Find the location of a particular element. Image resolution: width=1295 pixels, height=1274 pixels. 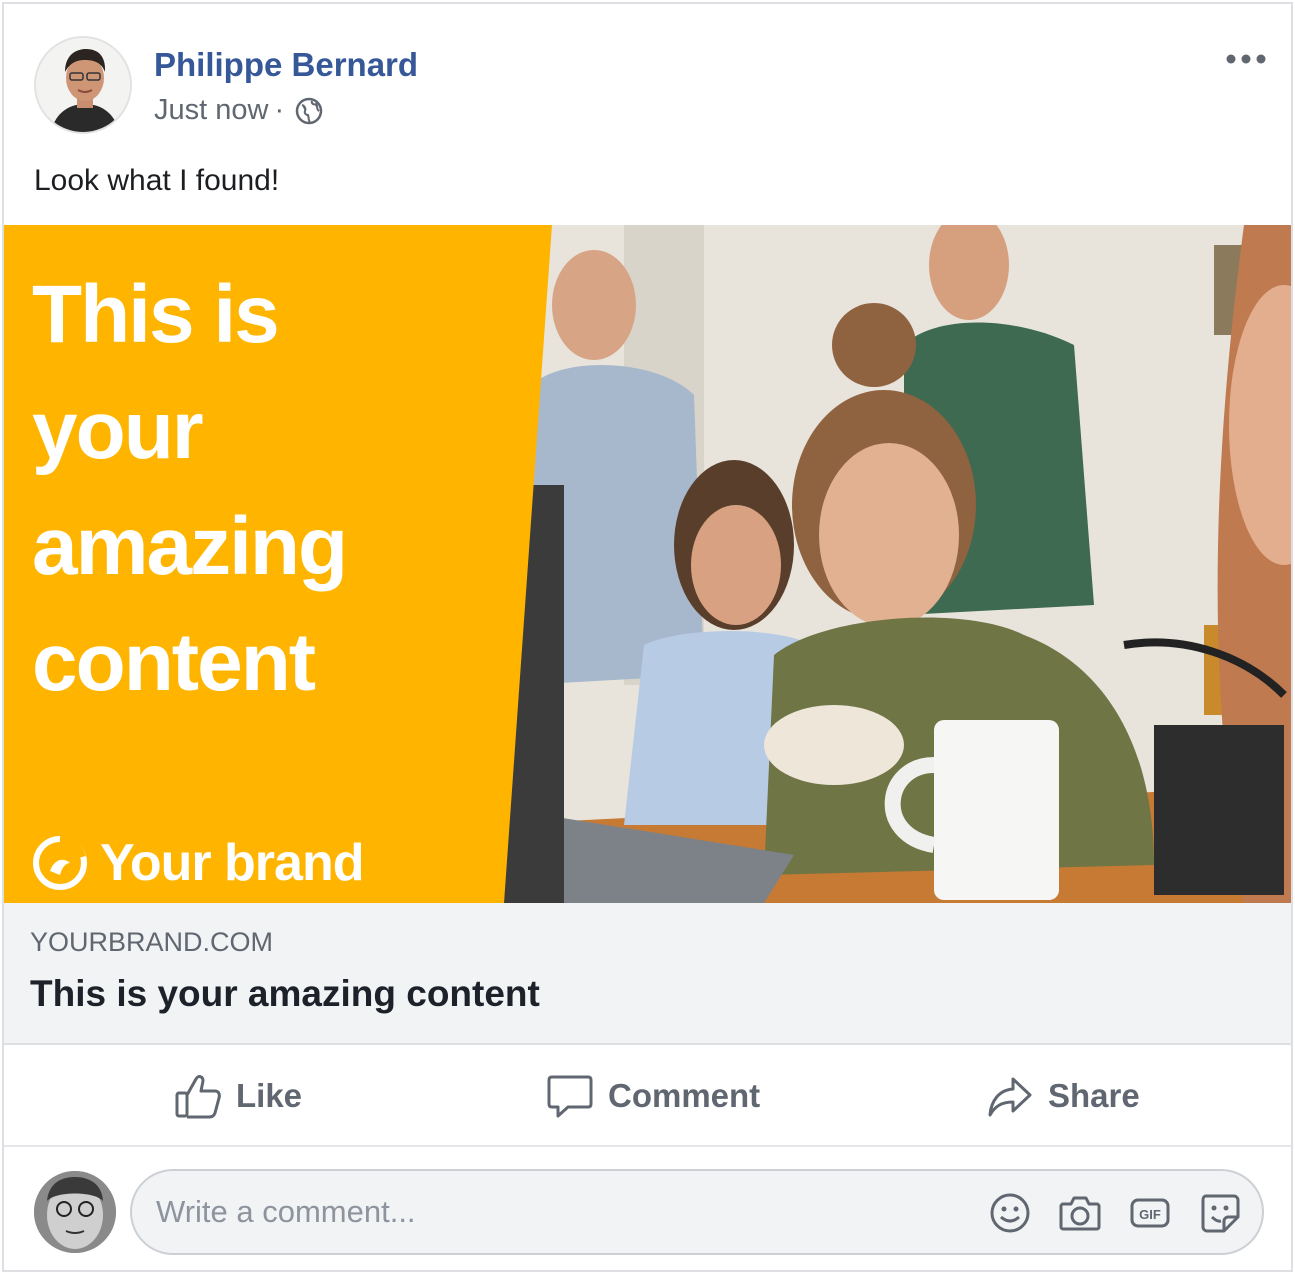

camera-icon is located at coordinates (1080, 1213).